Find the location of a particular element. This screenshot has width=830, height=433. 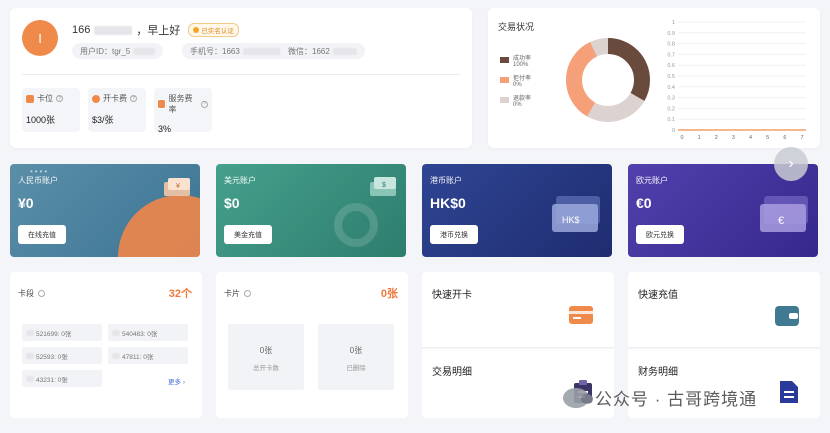

wechat-pill: 微信：1662 is located at coordinates (322, 51).